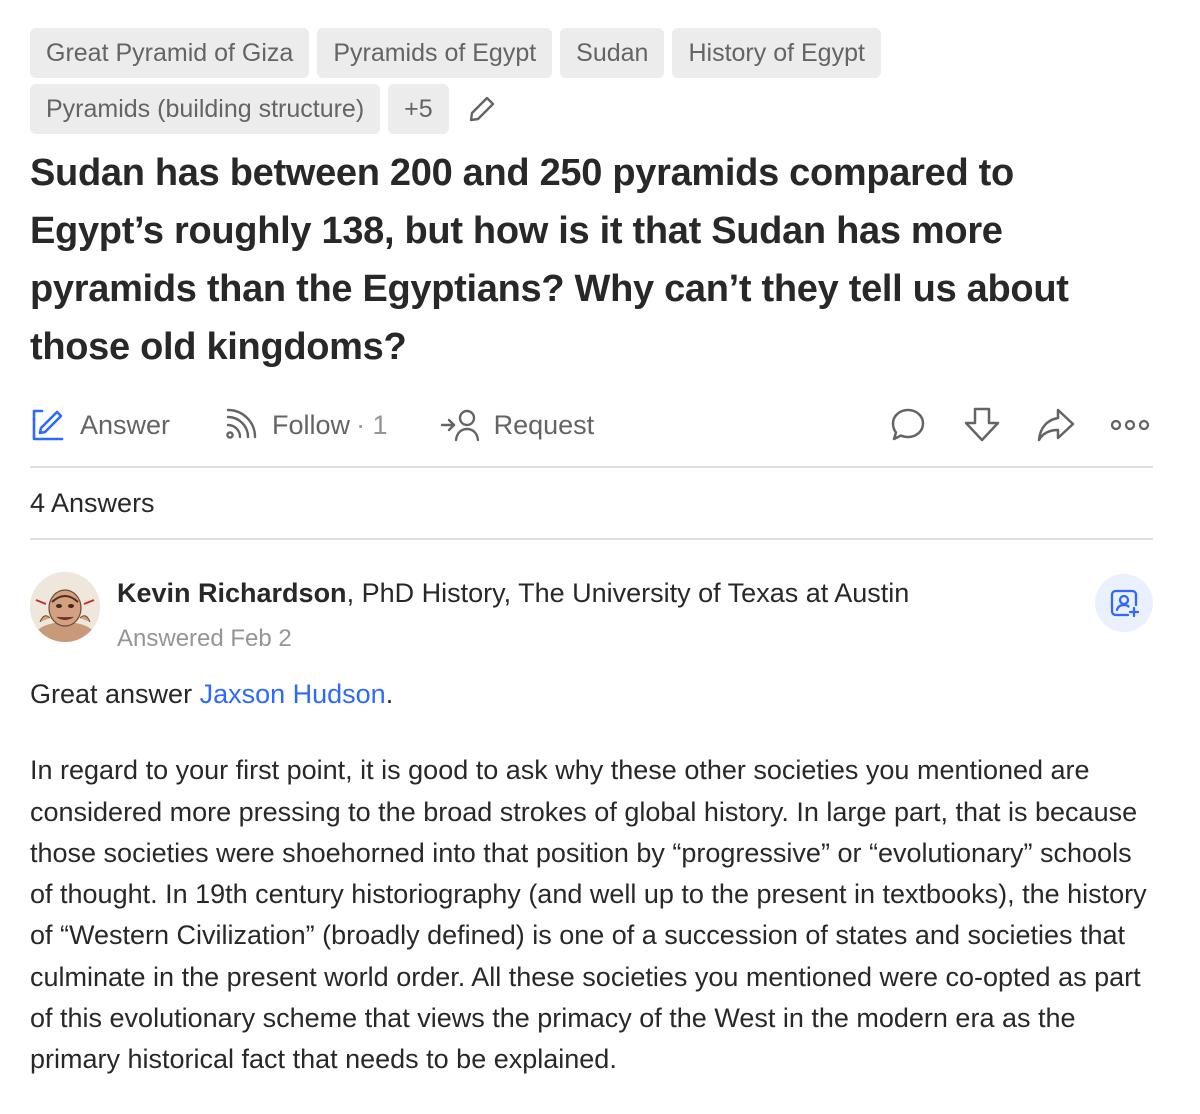 The width and height of the screenshot is (1200, 1114). I want to click on topic-chip: Pyramids of Egypt, so click(435, 53).